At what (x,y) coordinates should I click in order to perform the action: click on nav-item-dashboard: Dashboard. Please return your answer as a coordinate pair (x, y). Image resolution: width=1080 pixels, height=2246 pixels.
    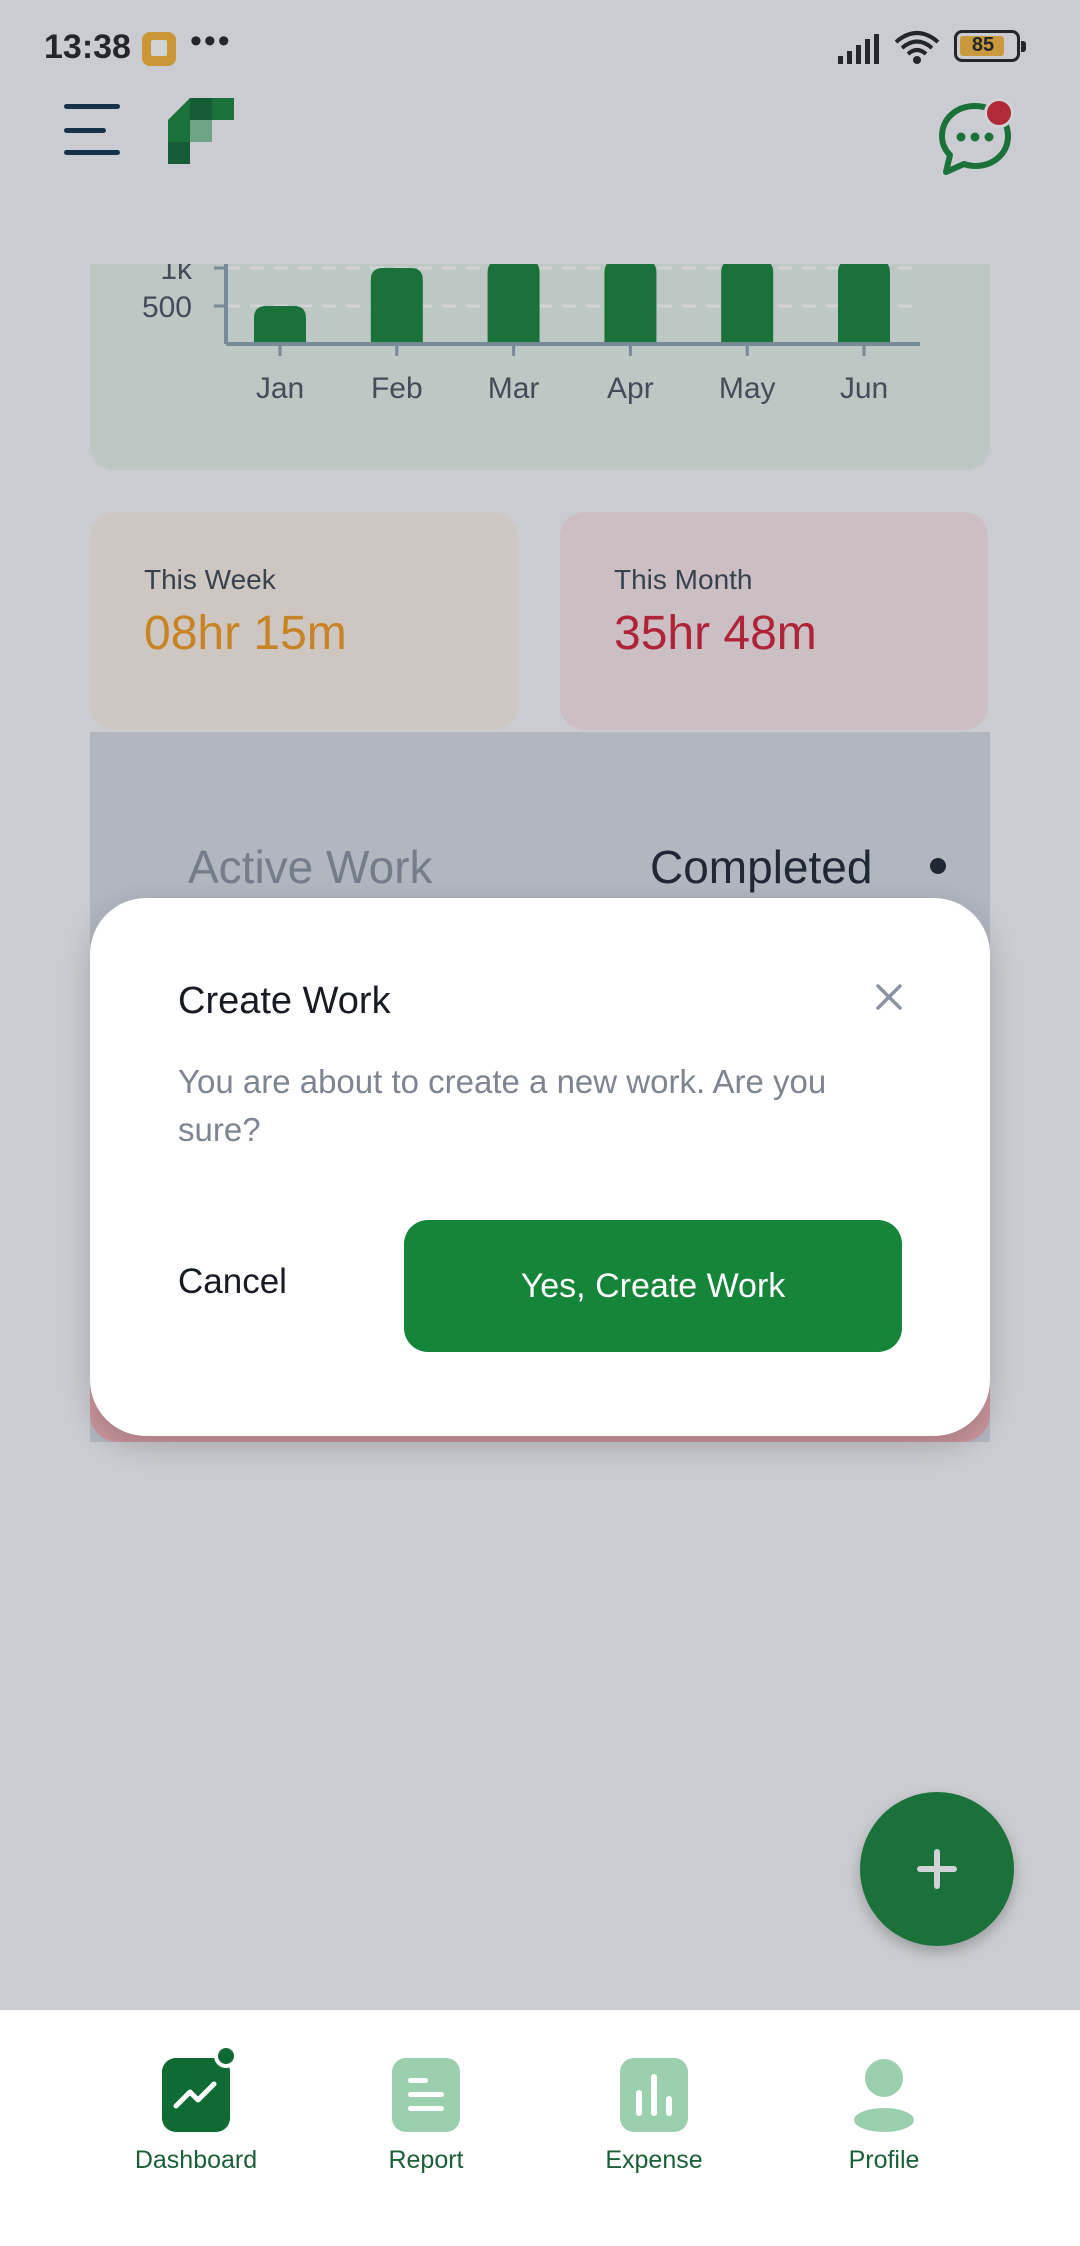
    Looking at the image, I should click on (196, 2110).